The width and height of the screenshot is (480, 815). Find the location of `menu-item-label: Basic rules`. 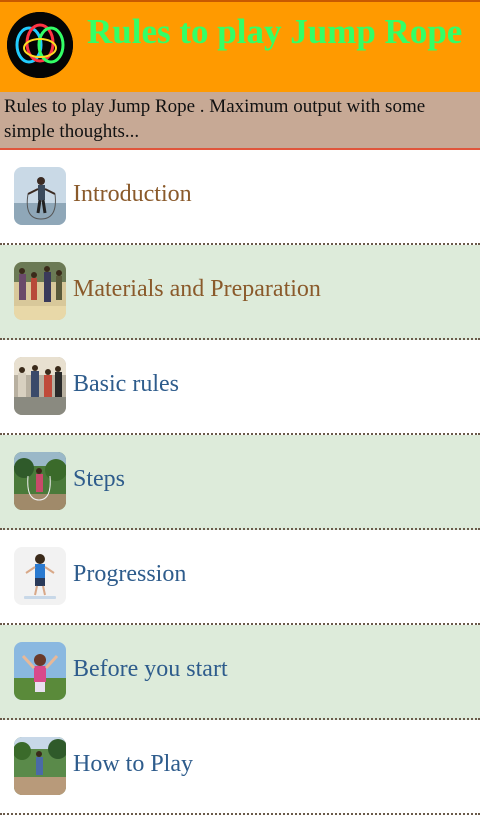

menu-item-label: Basic rules is located at coordinates (126, 384).